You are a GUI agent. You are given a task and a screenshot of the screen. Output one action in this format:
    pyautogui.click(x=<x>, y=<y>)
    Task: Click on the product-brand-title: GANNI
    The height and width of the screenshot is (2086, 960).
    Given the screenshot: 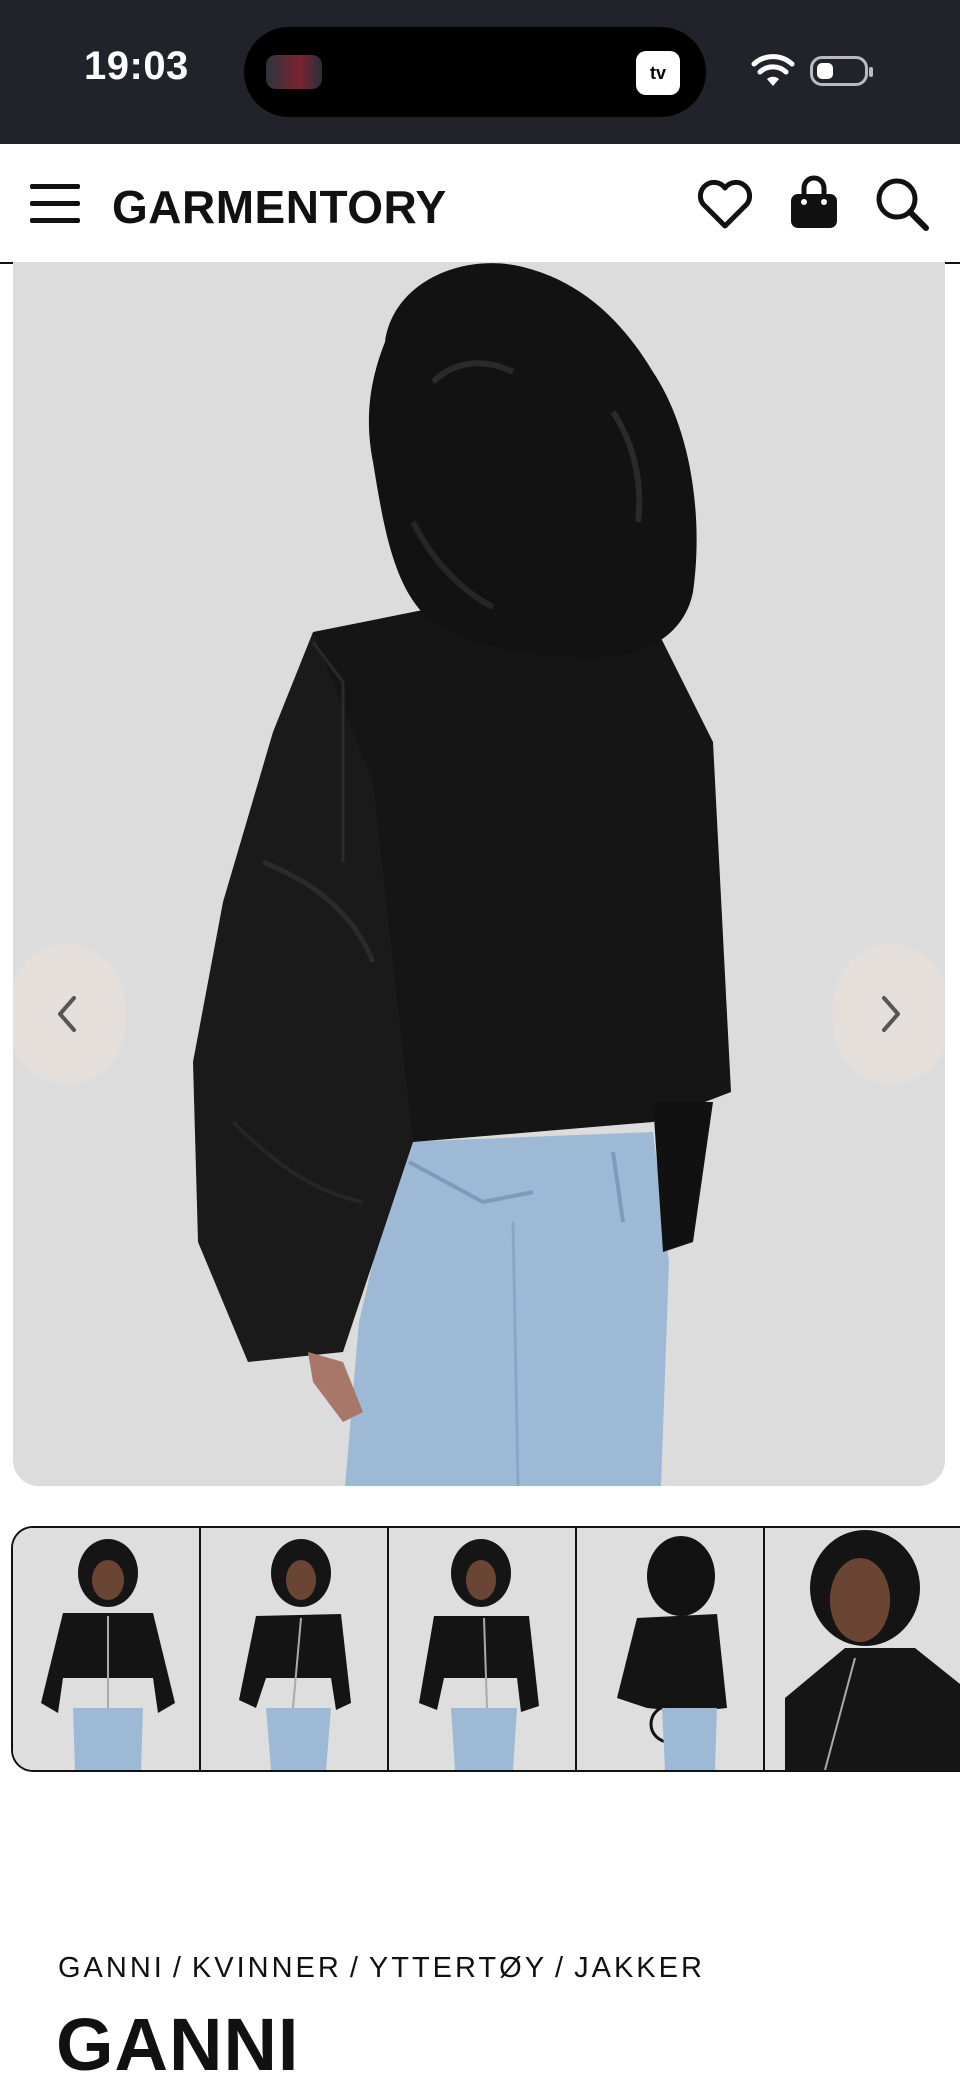 What is the action you would take?
    pyautogui.click(x=178, y=2044)
    